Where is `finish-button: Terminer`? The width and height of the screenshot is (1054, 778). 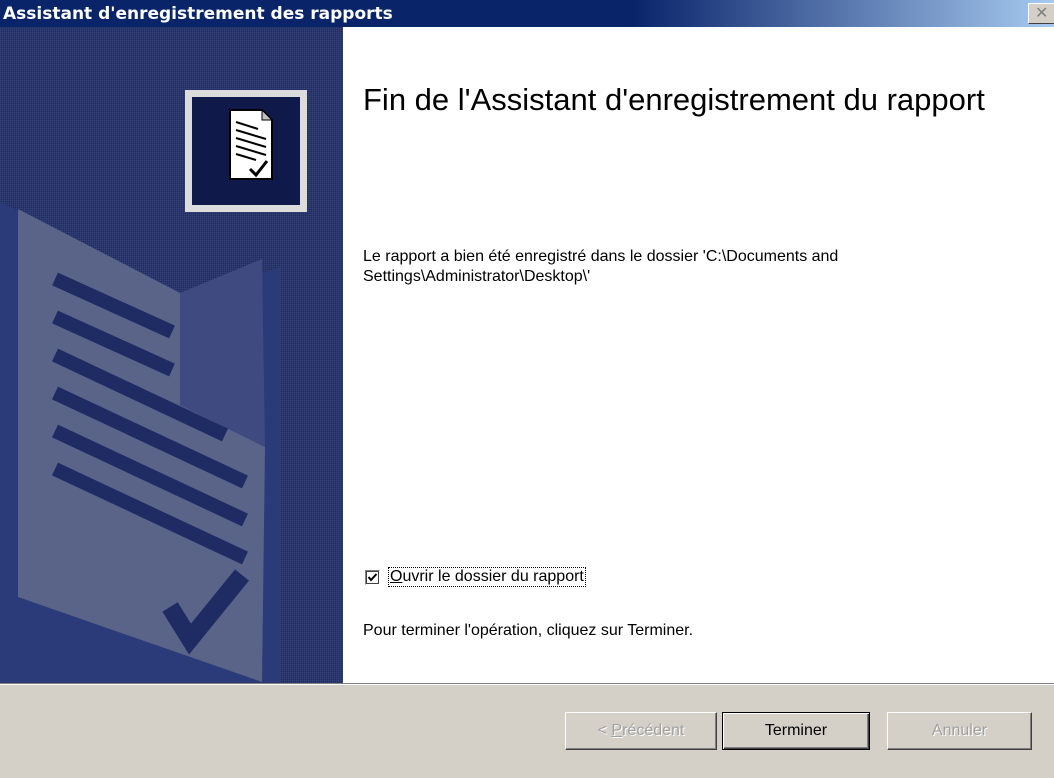 finish-button: Terminer is located at coordinates (796, 731).